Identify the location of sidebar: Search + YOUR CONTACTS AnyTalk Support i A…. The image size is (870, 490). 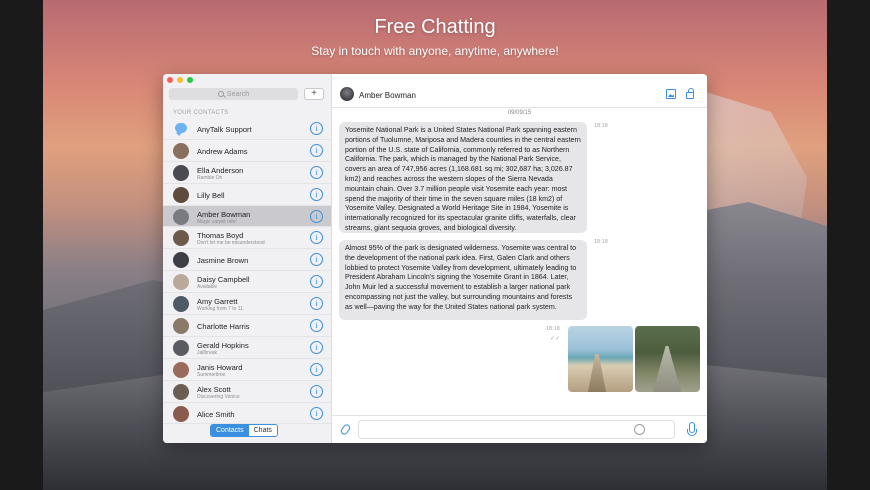
(247, 258).